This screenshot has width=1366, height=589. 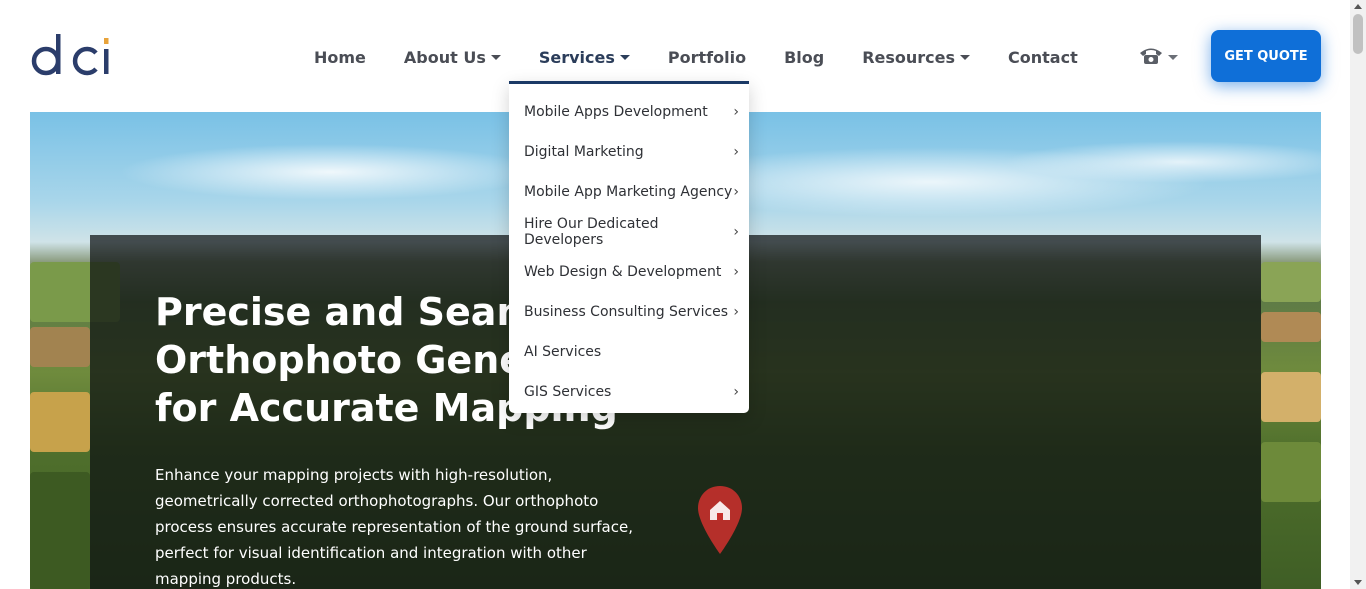 I want to click on menu-item-label: Hire Our Dedicated Developers, so click(x=591, y=232).